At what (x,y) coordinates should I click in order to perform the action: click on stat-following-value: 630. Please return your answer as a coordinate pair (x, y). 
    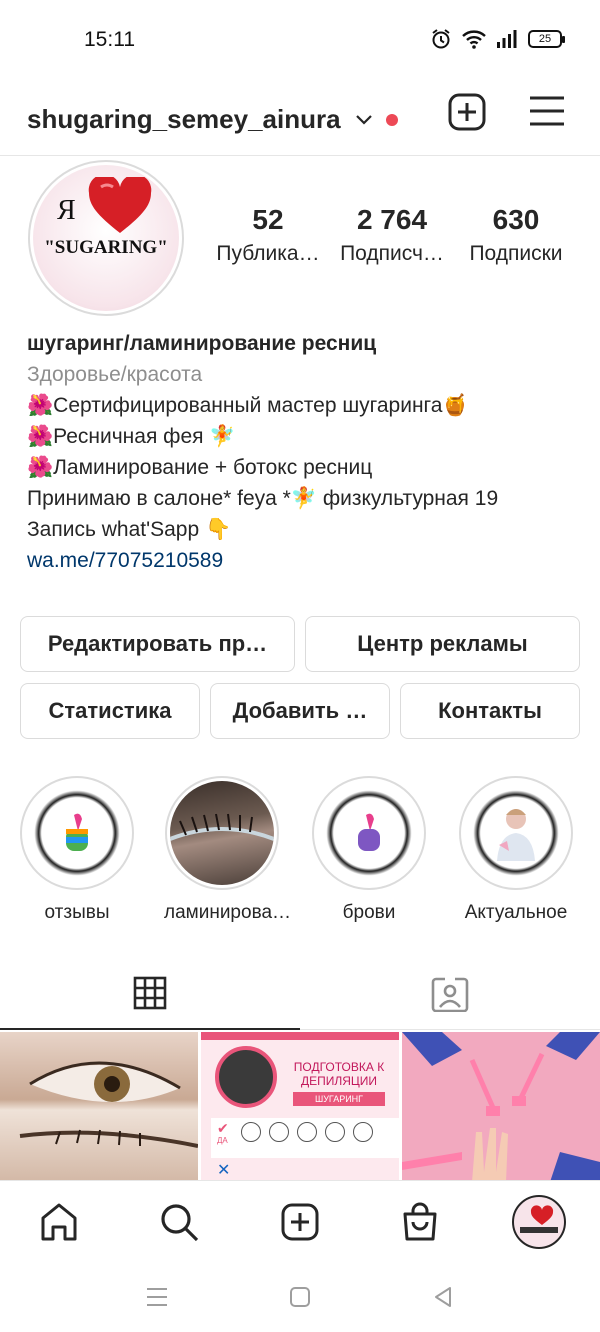
    Looking at the image, I should click on (516, 219).